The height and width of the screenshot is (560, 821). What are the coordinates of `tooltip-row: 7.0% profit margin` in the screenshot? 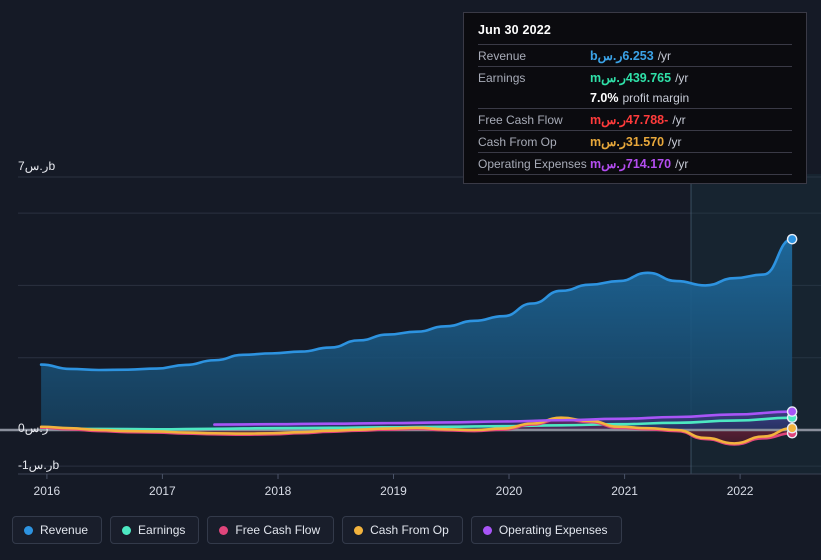 It's located at (635, 98).